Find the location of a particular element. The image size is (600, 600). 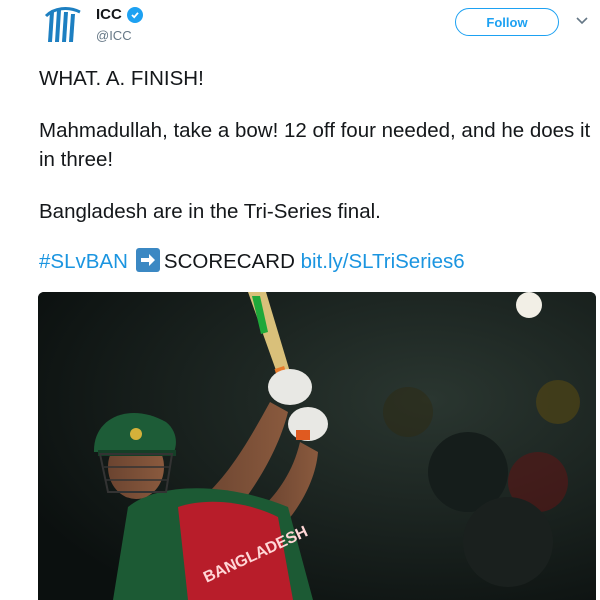

tweet-line-headline: WHAT. A. FINISH! is located at coordinates (121, 78).